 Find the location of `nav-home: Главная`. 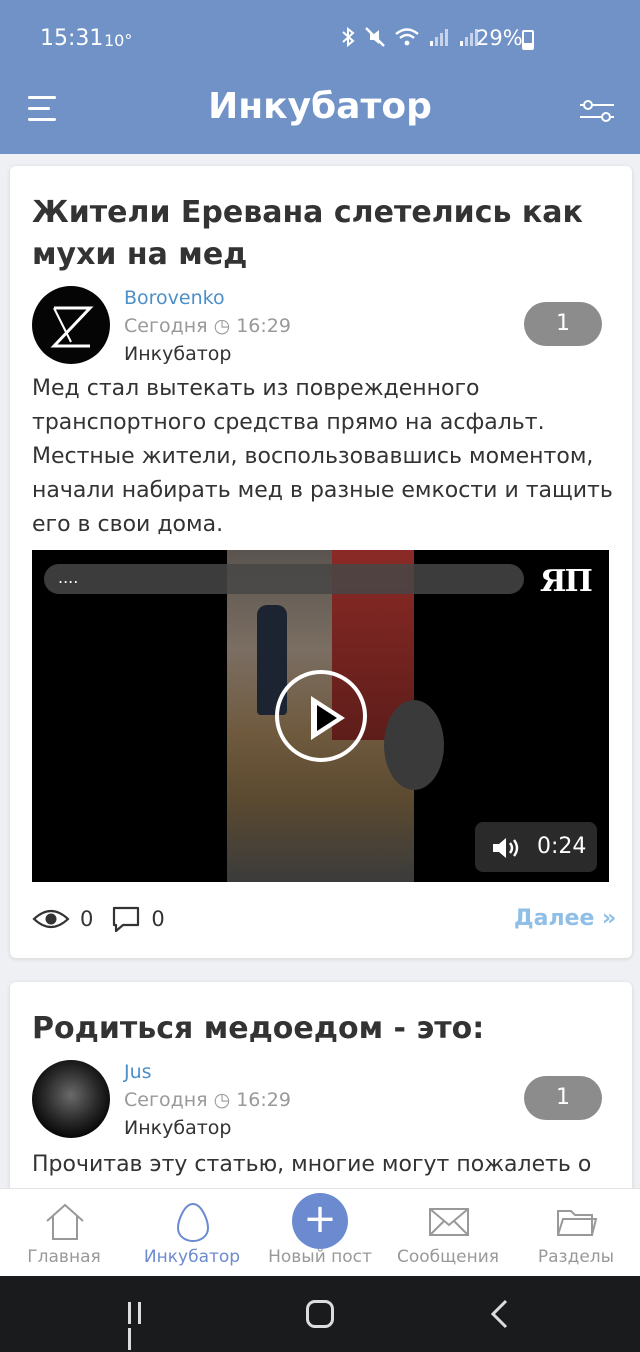

nav-home: Главная is located at coordinates (64, 1233).